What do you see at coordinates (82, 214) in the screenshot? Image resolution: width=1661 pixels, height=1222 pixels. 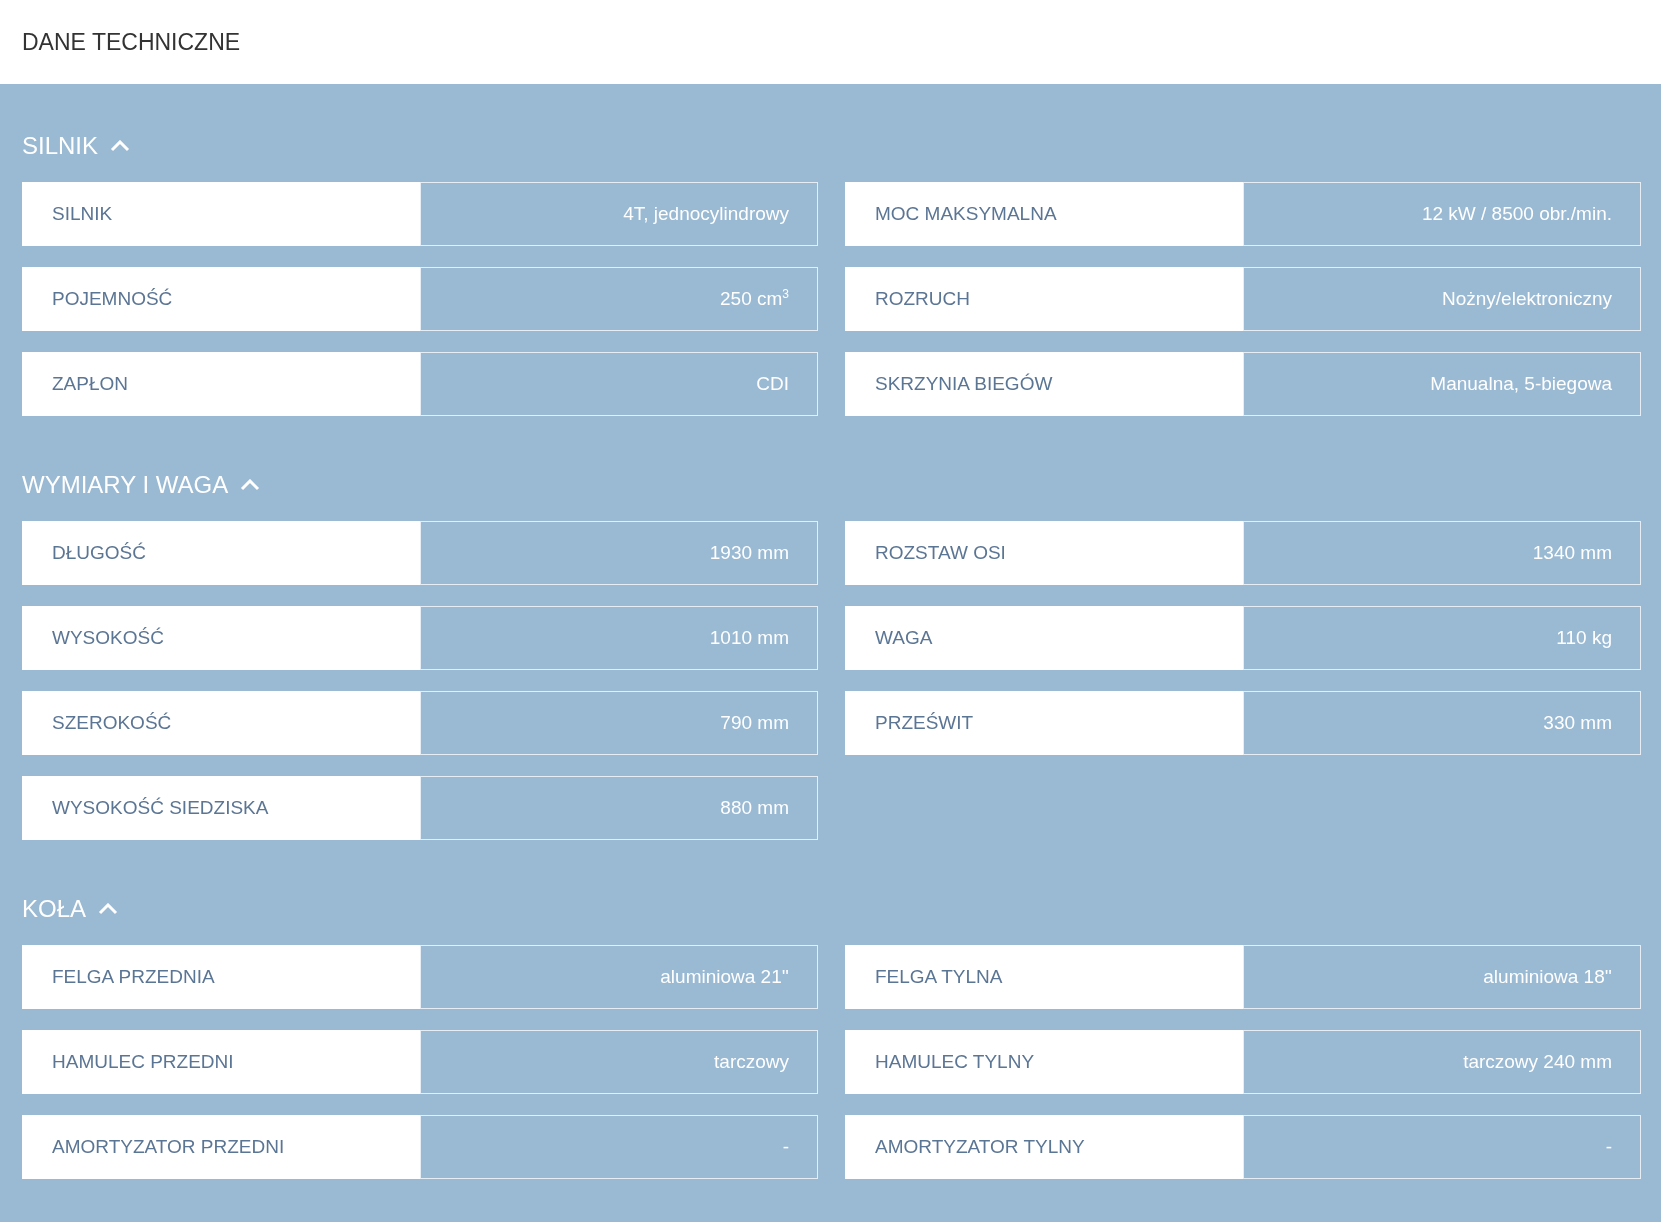 I see `spec-label: SILNIK` at bounding box center [82, 214].